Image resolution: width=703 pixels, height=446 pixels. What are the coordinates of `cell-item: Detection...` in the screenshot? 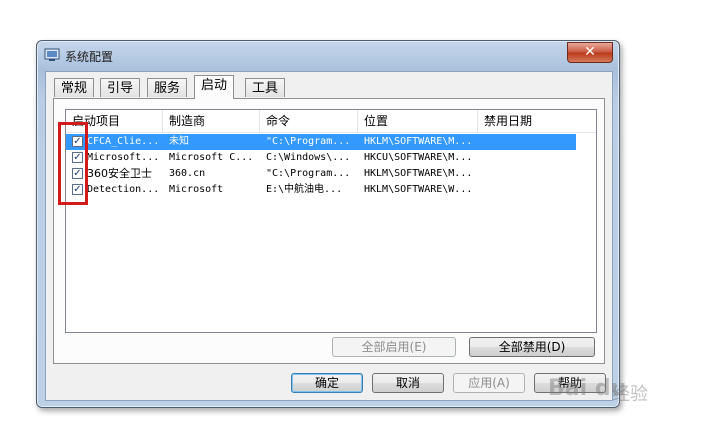 It's located at (123, 189).